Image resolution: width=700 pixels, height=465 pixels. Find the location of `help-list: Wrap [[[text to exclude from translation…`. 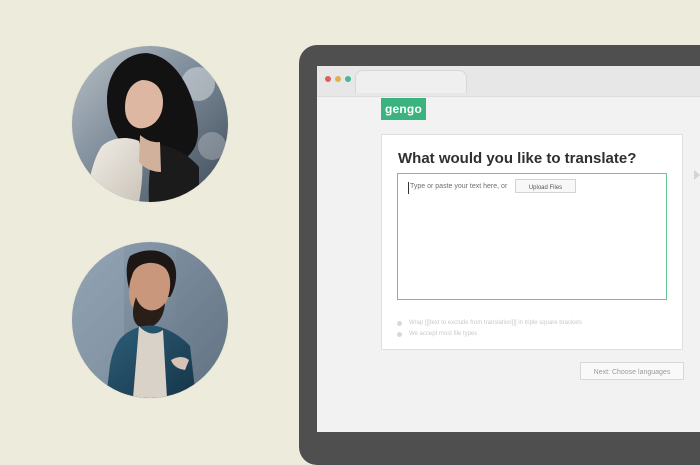

help-list: Wrap [[[text to exclude from translation… is located at coordinates (532, 329).